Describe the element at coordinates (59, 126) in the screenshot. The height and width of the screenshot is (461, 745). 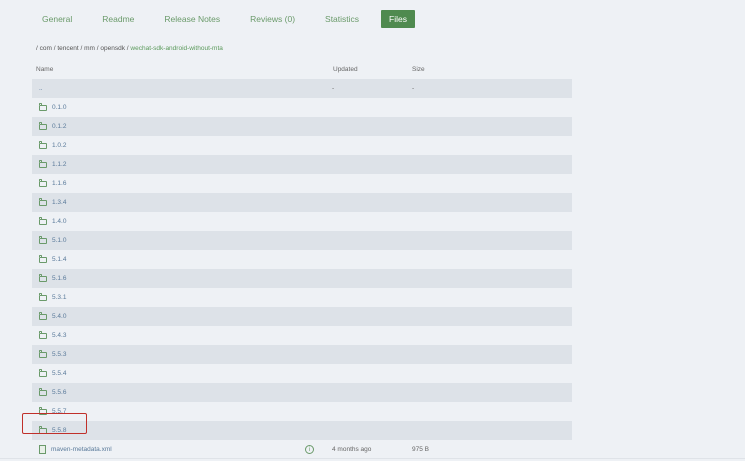
I see `folder-name: 0.1.2` at that location.